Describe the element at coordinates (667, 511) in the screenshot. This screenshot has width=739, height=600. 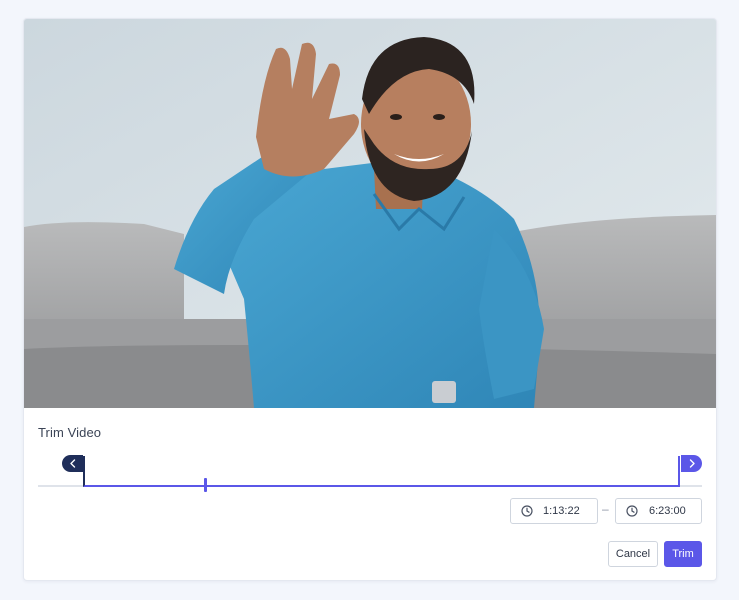
I see `end-time-value: 6:23:00` at that location.